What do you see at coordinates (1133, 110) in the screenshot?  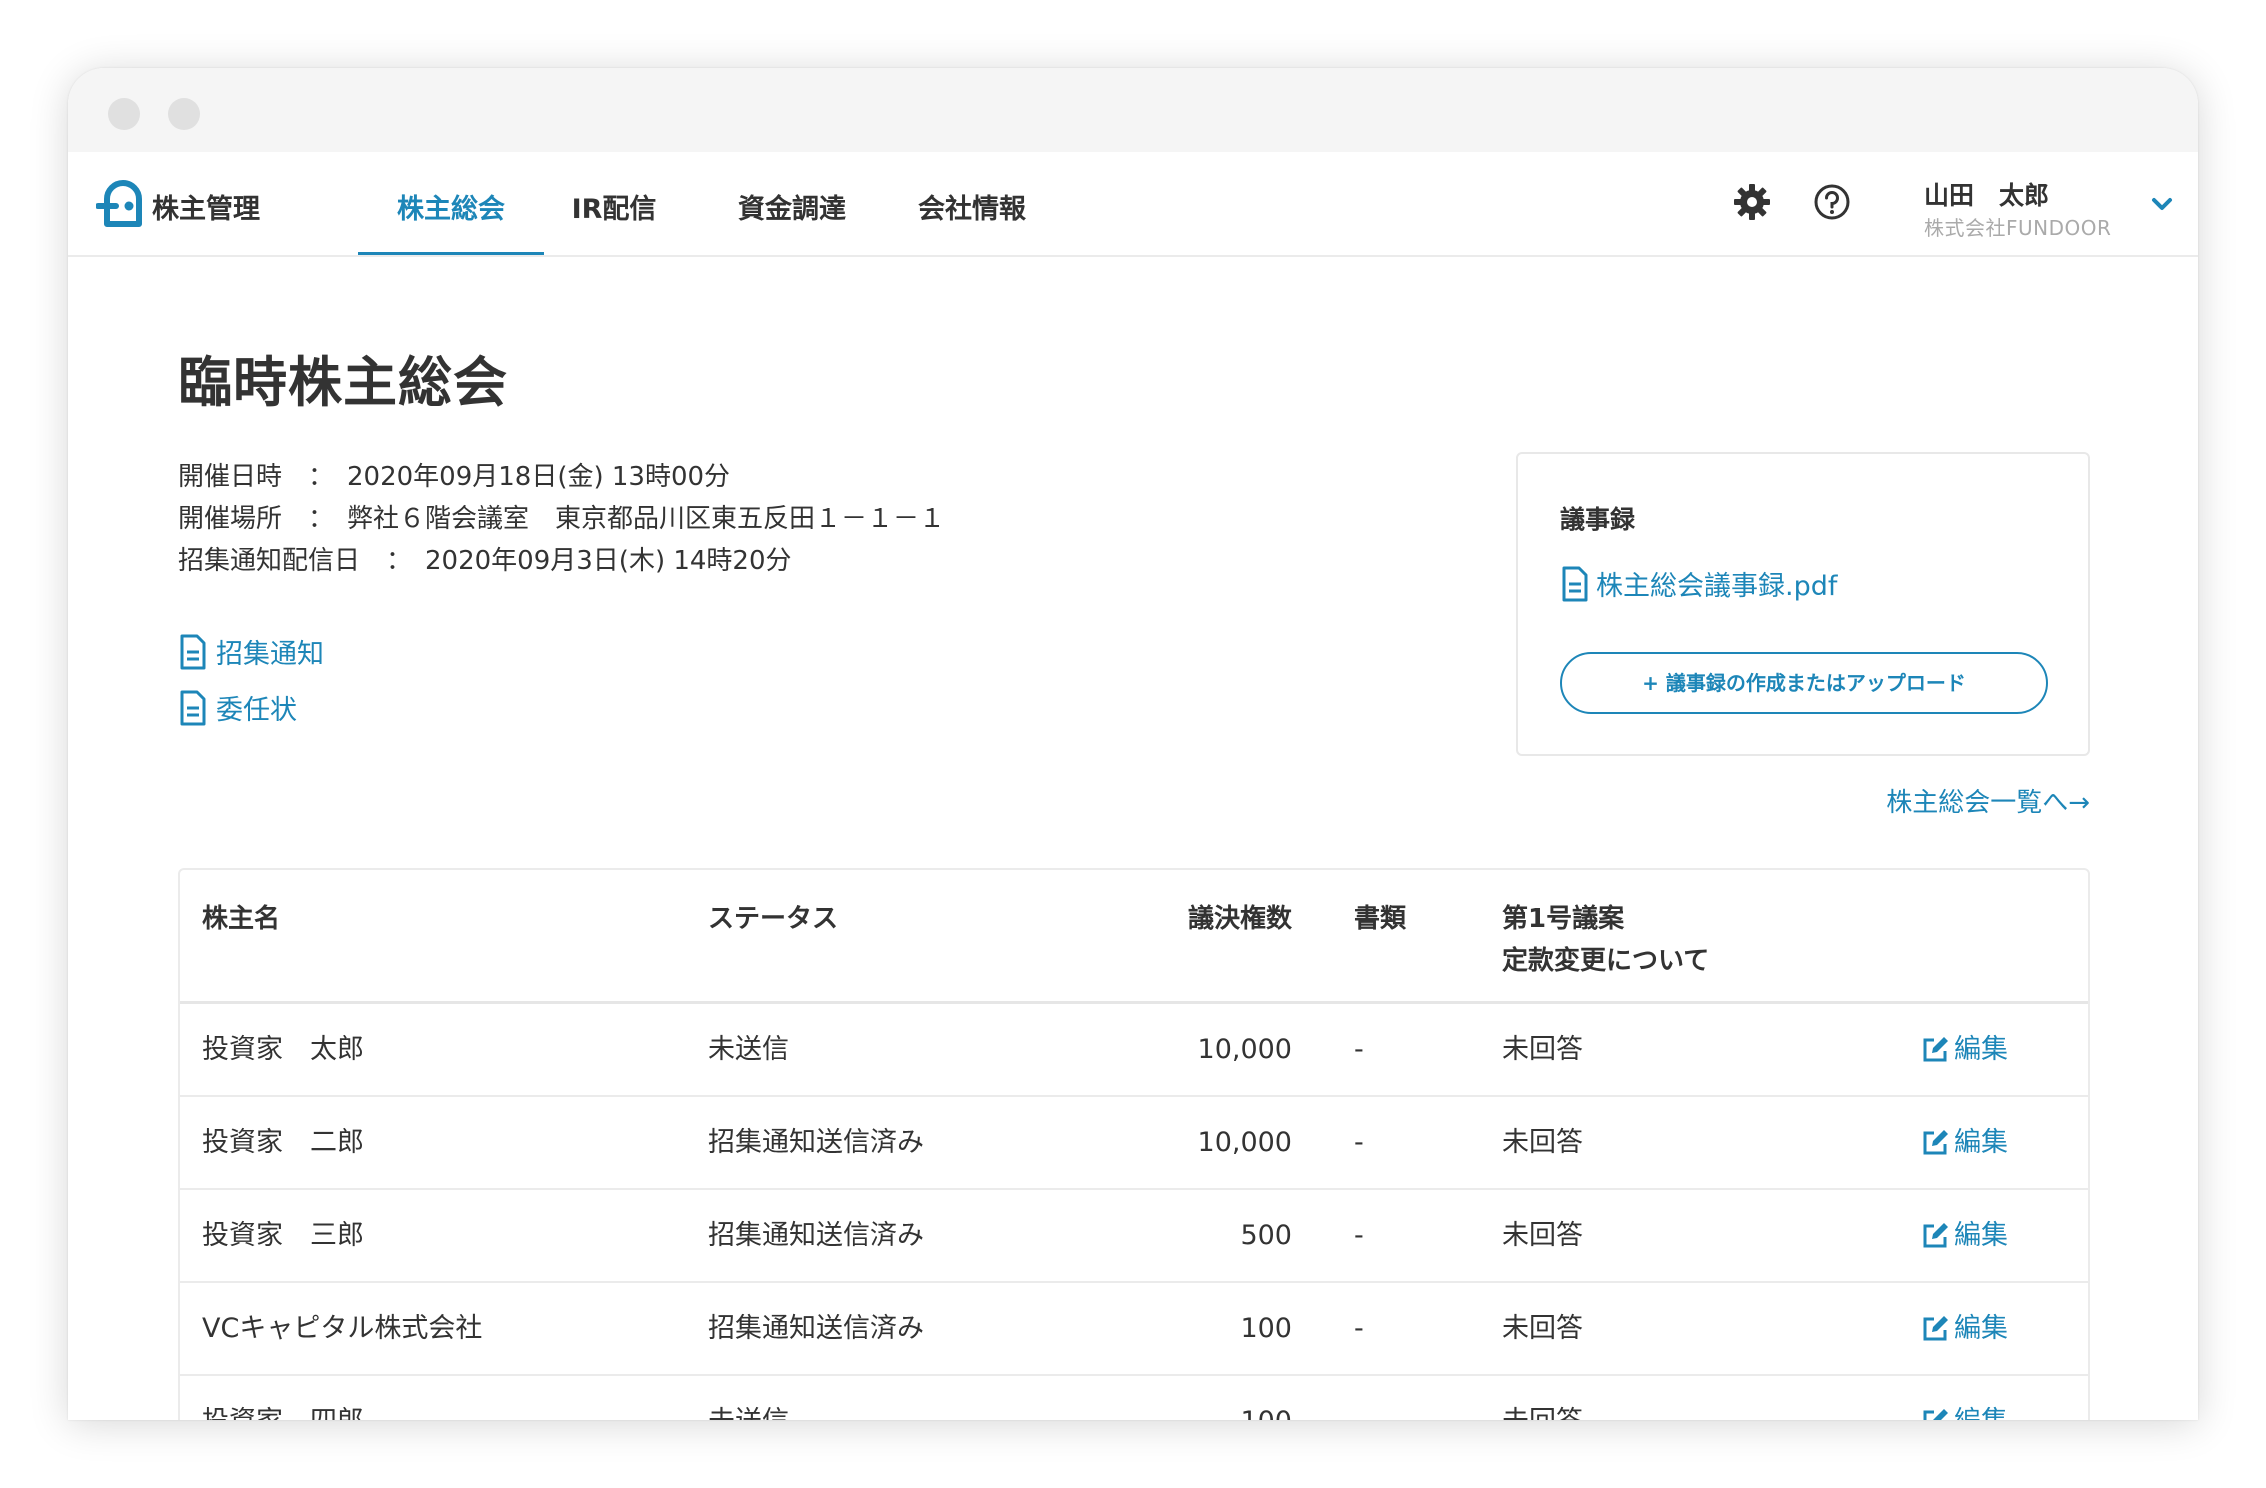 I see `window-titlebar` at bounding box center [1133, 110].